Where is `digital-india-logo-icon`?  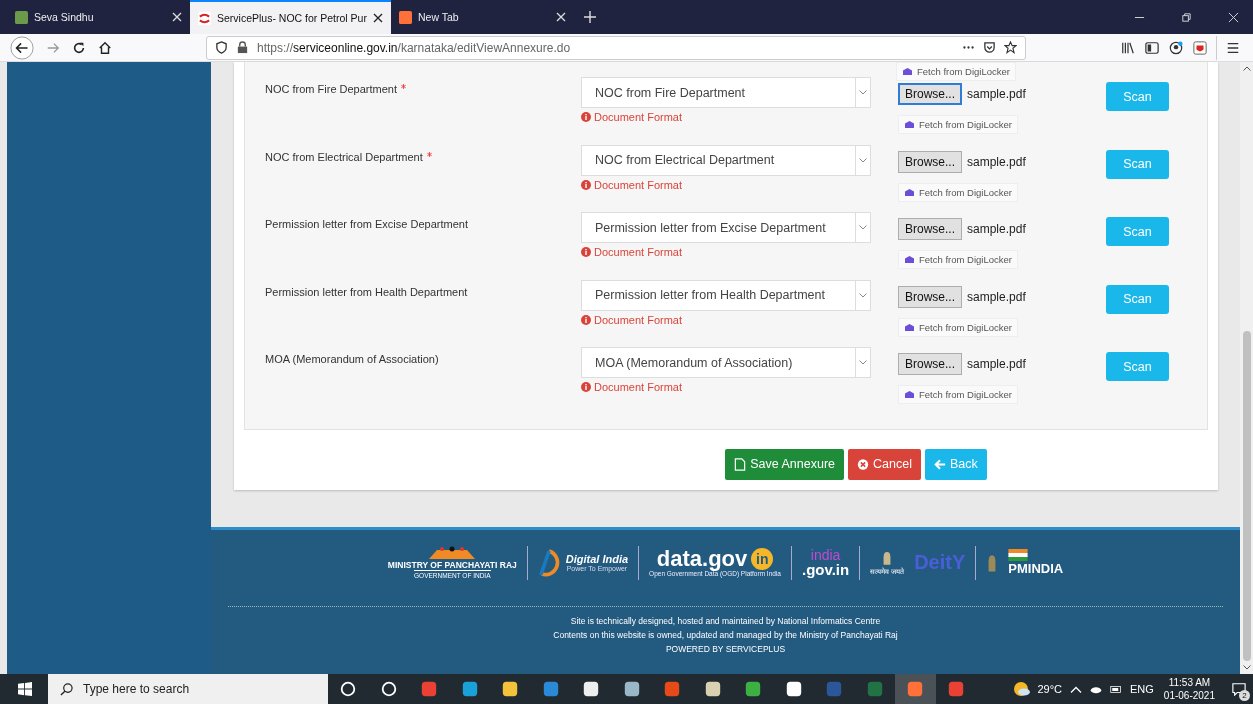
digital-india-logo-icon is located at coordinates (549, 562).